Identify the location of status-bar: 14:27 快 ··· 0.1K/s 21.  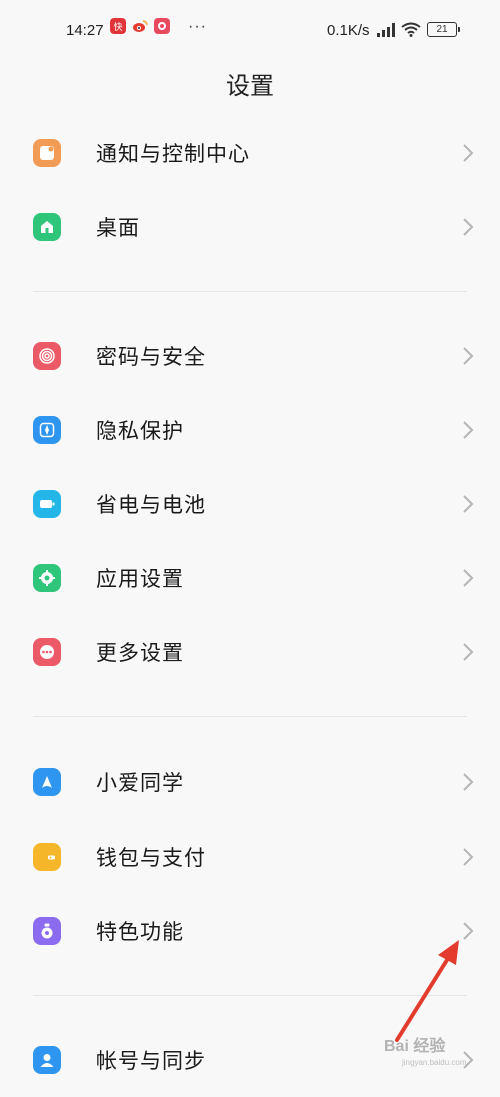
(250, 29).